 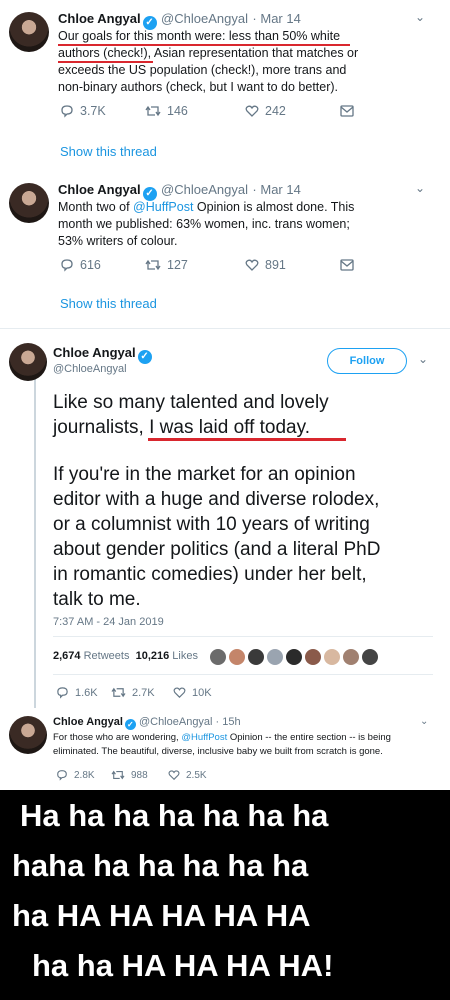 What do you see at coordinates (210, 574) in the screenshot?
I see `tweet-text-line: in romantic comedies) under her belt,` at bounding box center [210, 574].